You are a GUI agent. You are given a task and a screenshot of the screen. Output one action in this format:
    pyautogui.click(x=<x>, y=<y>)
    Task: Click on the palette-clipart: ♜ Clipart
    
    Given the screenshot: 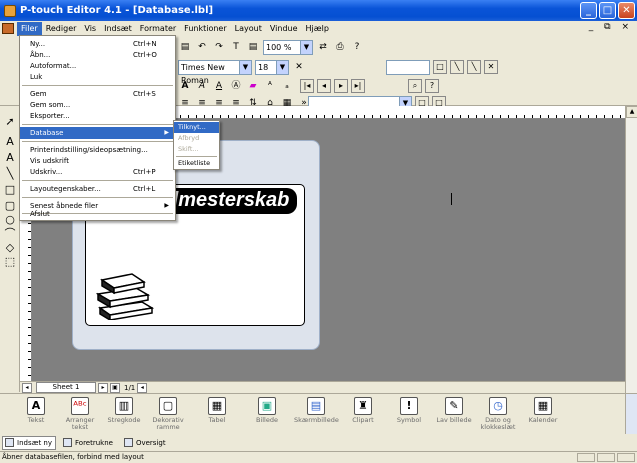 What is the action you would take?
    pyautogui.click(x=363, y=410)
    